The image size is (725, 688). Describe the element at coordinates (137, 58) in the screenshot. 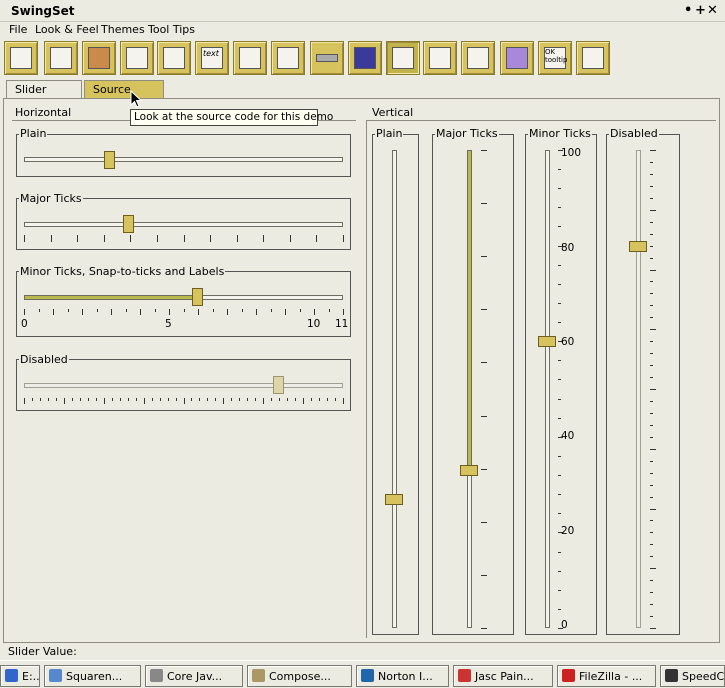

I see `toolbar-combobox-demo-button` at that location.